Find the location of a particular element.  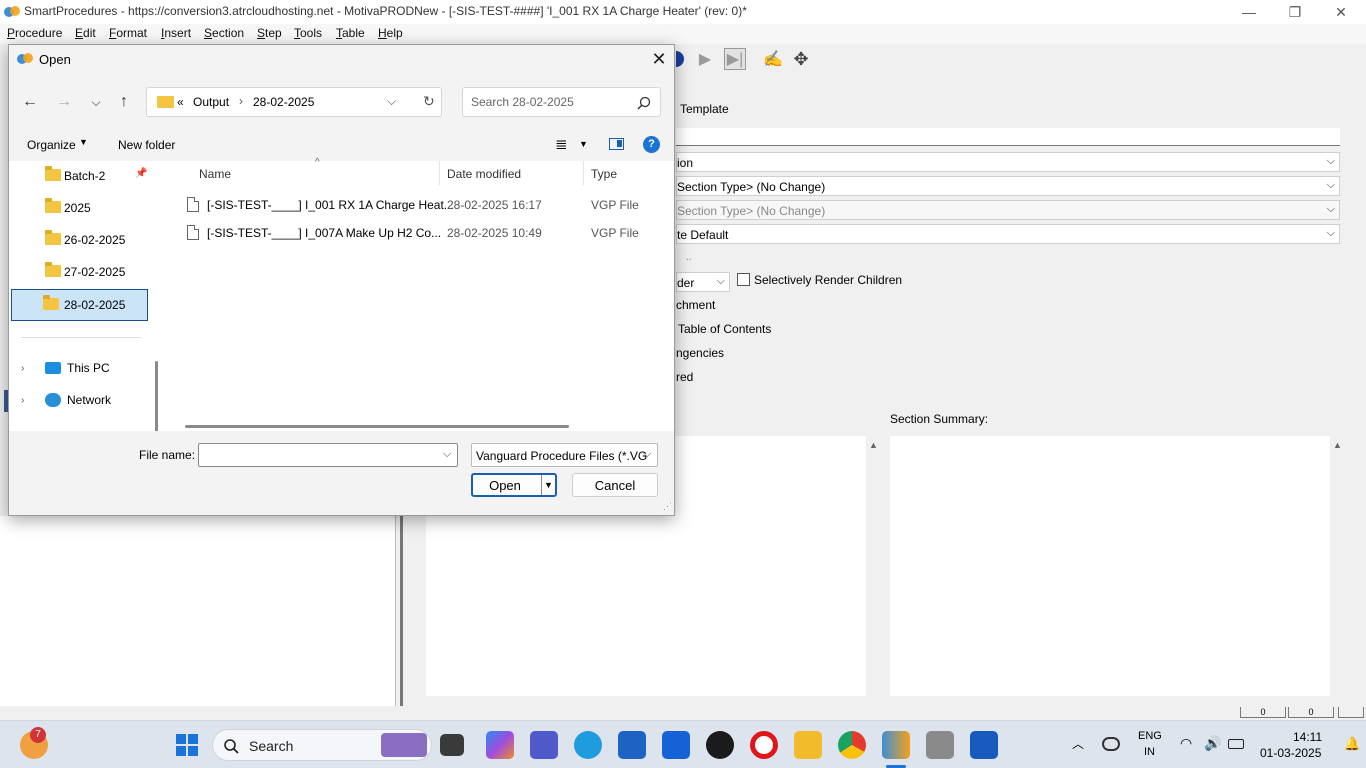

clock-date: 01-03-2025 is located at coordinates (1290, 753).